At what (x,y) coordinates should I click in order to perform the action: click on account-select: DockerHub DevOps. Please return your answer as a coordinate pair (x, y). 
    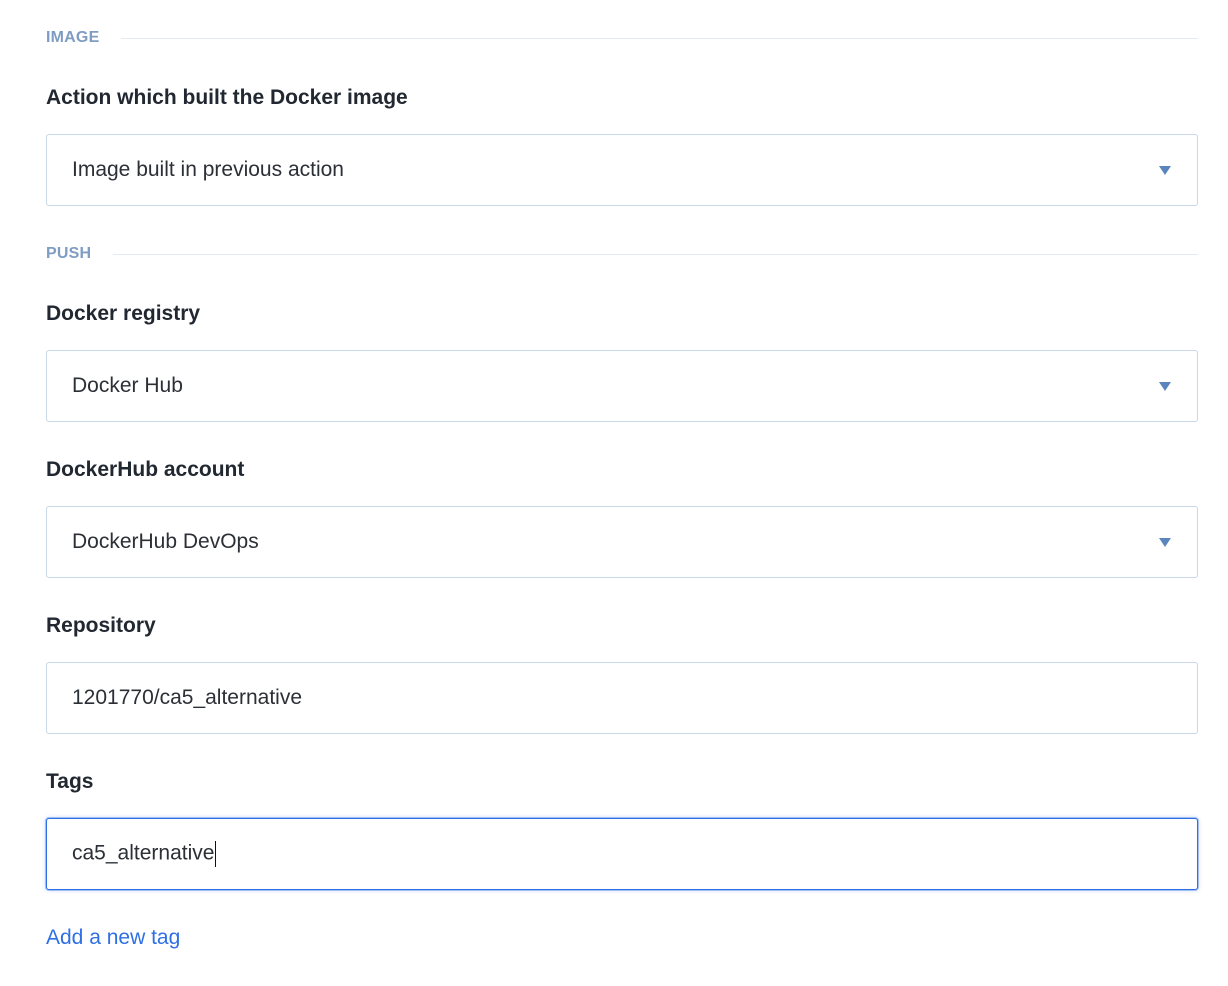
    Looking at the image, I should click on (622, 542).